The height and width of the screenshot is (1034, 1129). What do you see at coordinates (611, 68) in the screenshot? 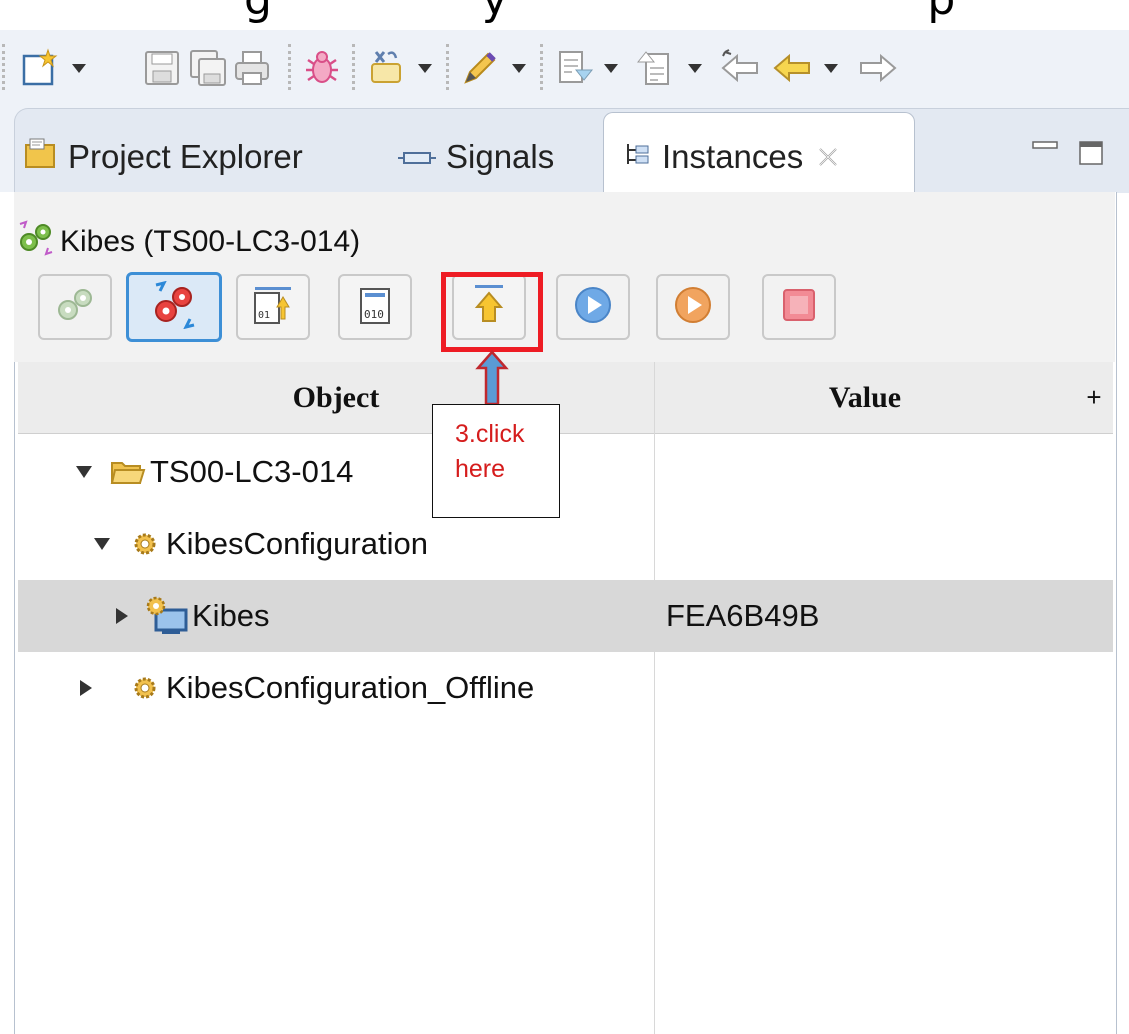
I see `next-annotation-dropdown` at bounding box center [611, 68].